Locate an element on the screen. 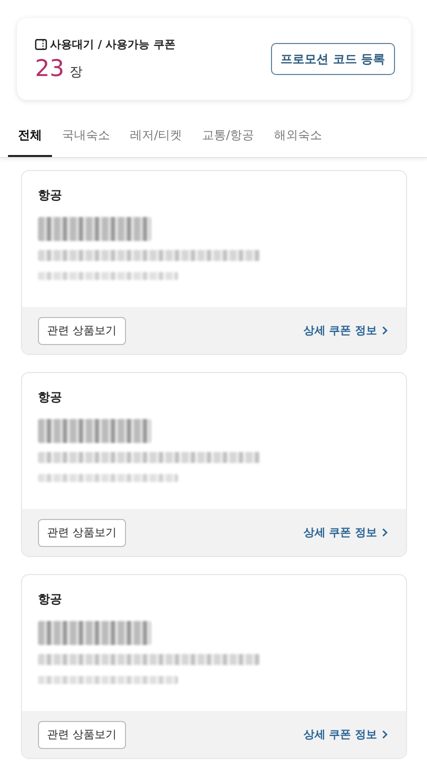 The height and width of the screenshot is (768, 427). category-tab: 해외숙소 is located at coordinates (298, 140).